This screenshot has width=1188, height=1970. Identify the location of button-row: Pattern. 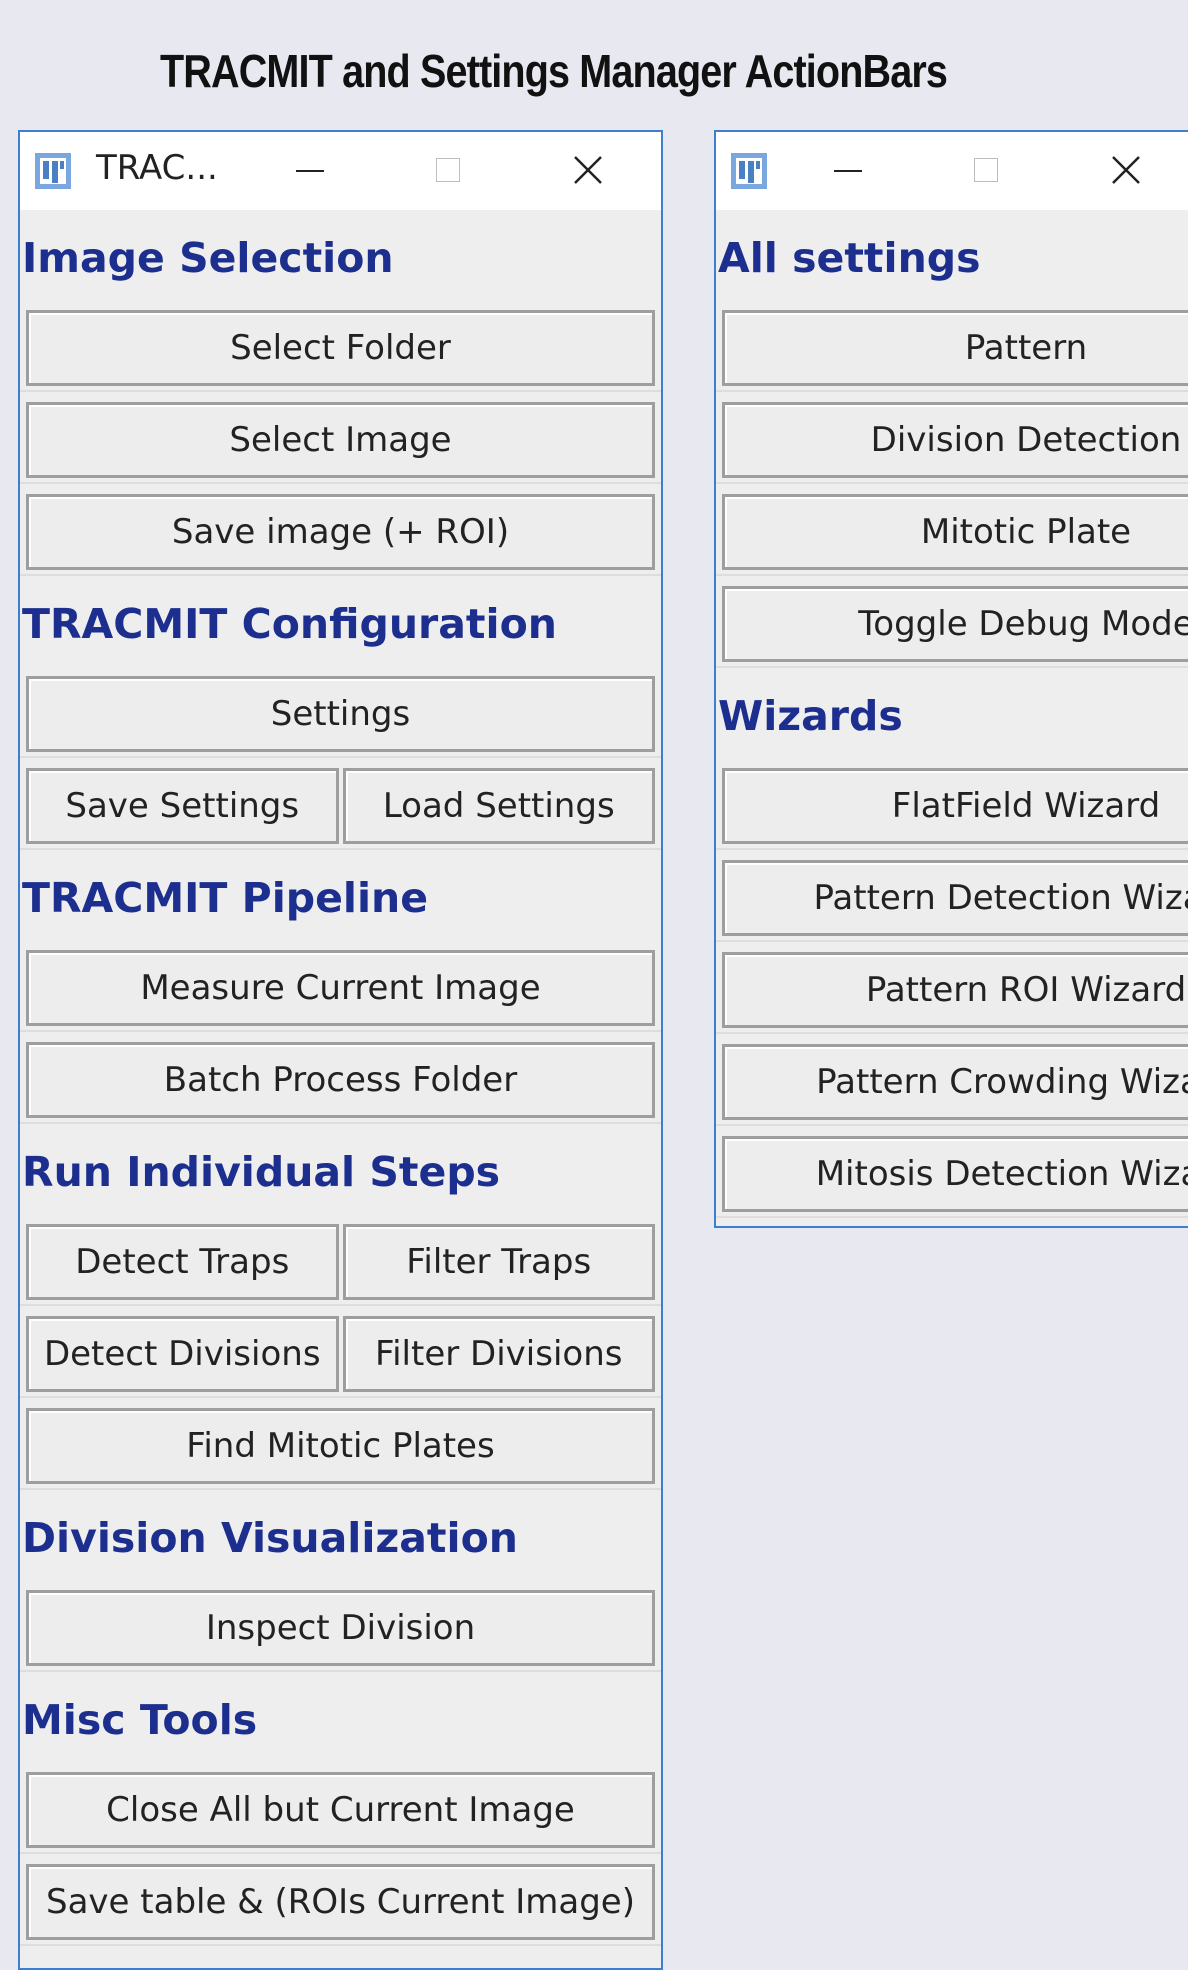
(952, 346).